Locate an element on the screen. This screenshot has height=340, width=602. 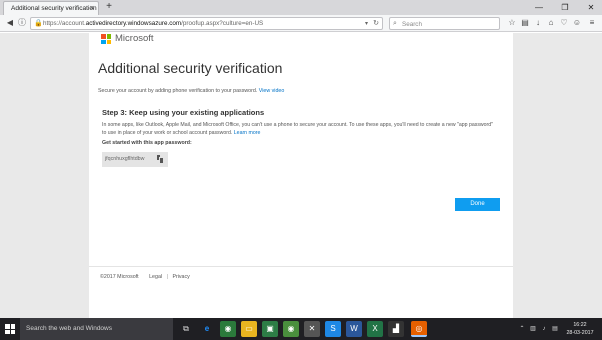
language-icon: ▤ is located at coordinates (555, 329).